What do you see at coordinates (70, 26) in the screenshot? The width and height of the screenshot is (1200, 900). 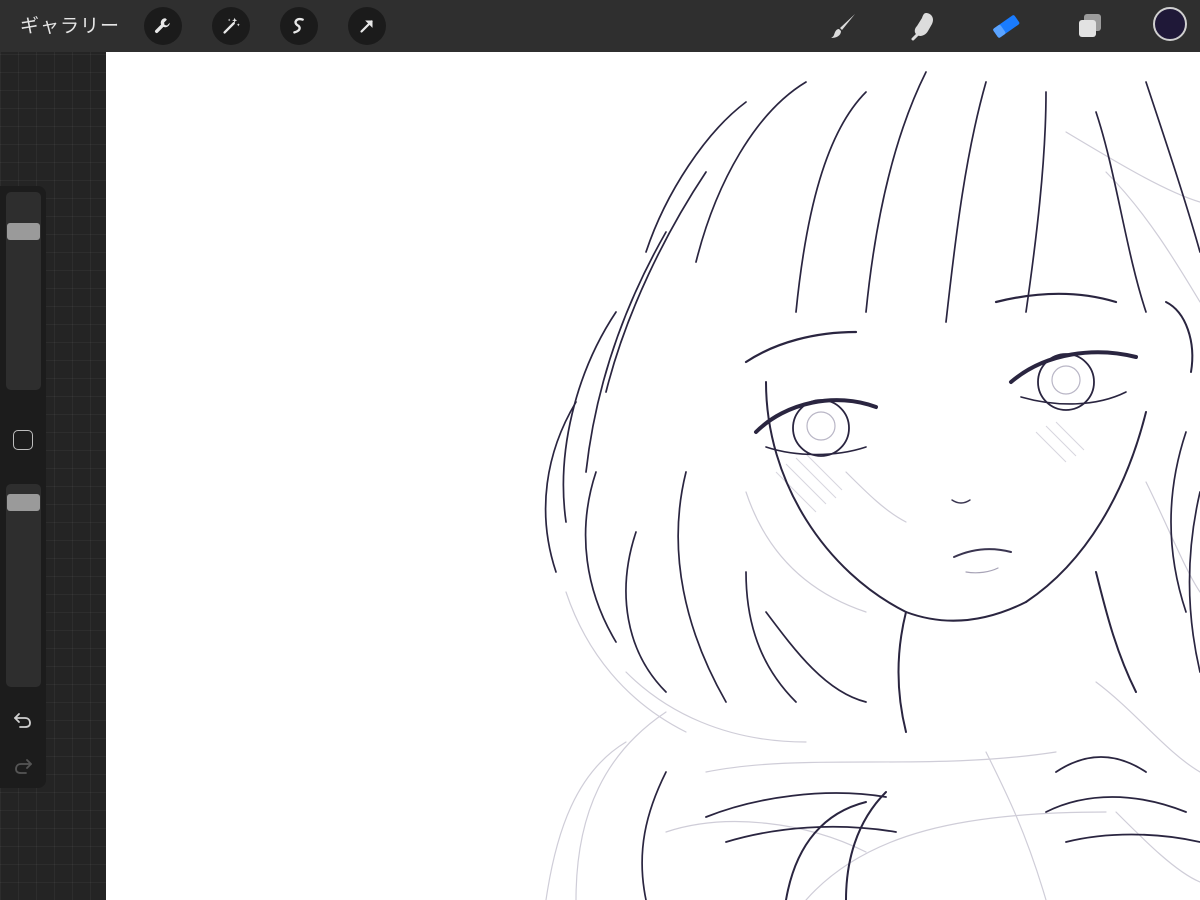 I see `gallery-button: ギャラリー` at bounding box center [70, 26].